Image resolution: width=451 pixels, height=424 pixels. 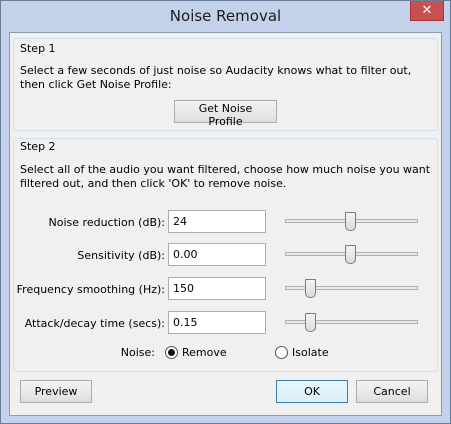 I want to click on get-noise-profile-button: Get Noise Profile, so click(x=225, y=114).